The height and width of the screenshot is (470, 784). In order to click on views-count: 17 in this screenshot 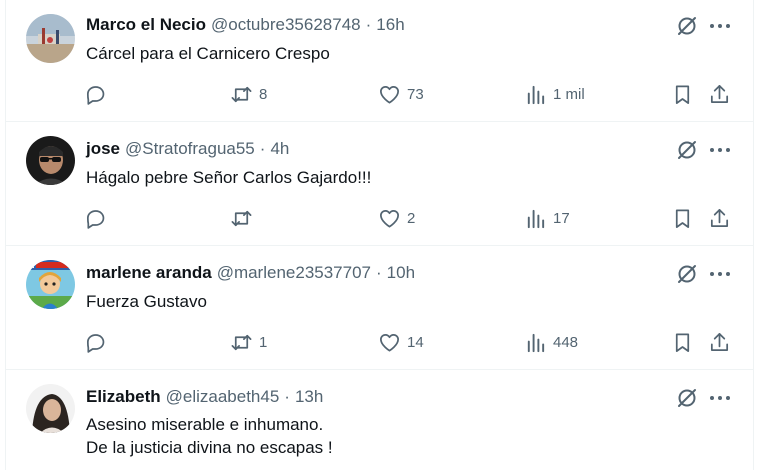, I will do `click(561, 218)`.